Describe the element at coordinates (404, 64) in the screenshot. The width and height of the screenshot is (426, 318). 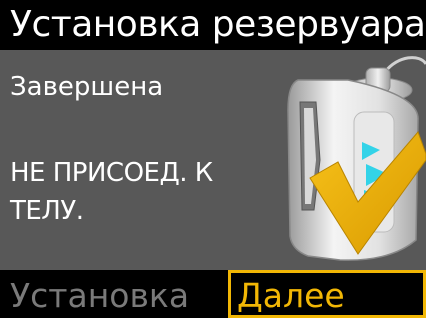
I see `tubing-shape` at that location.